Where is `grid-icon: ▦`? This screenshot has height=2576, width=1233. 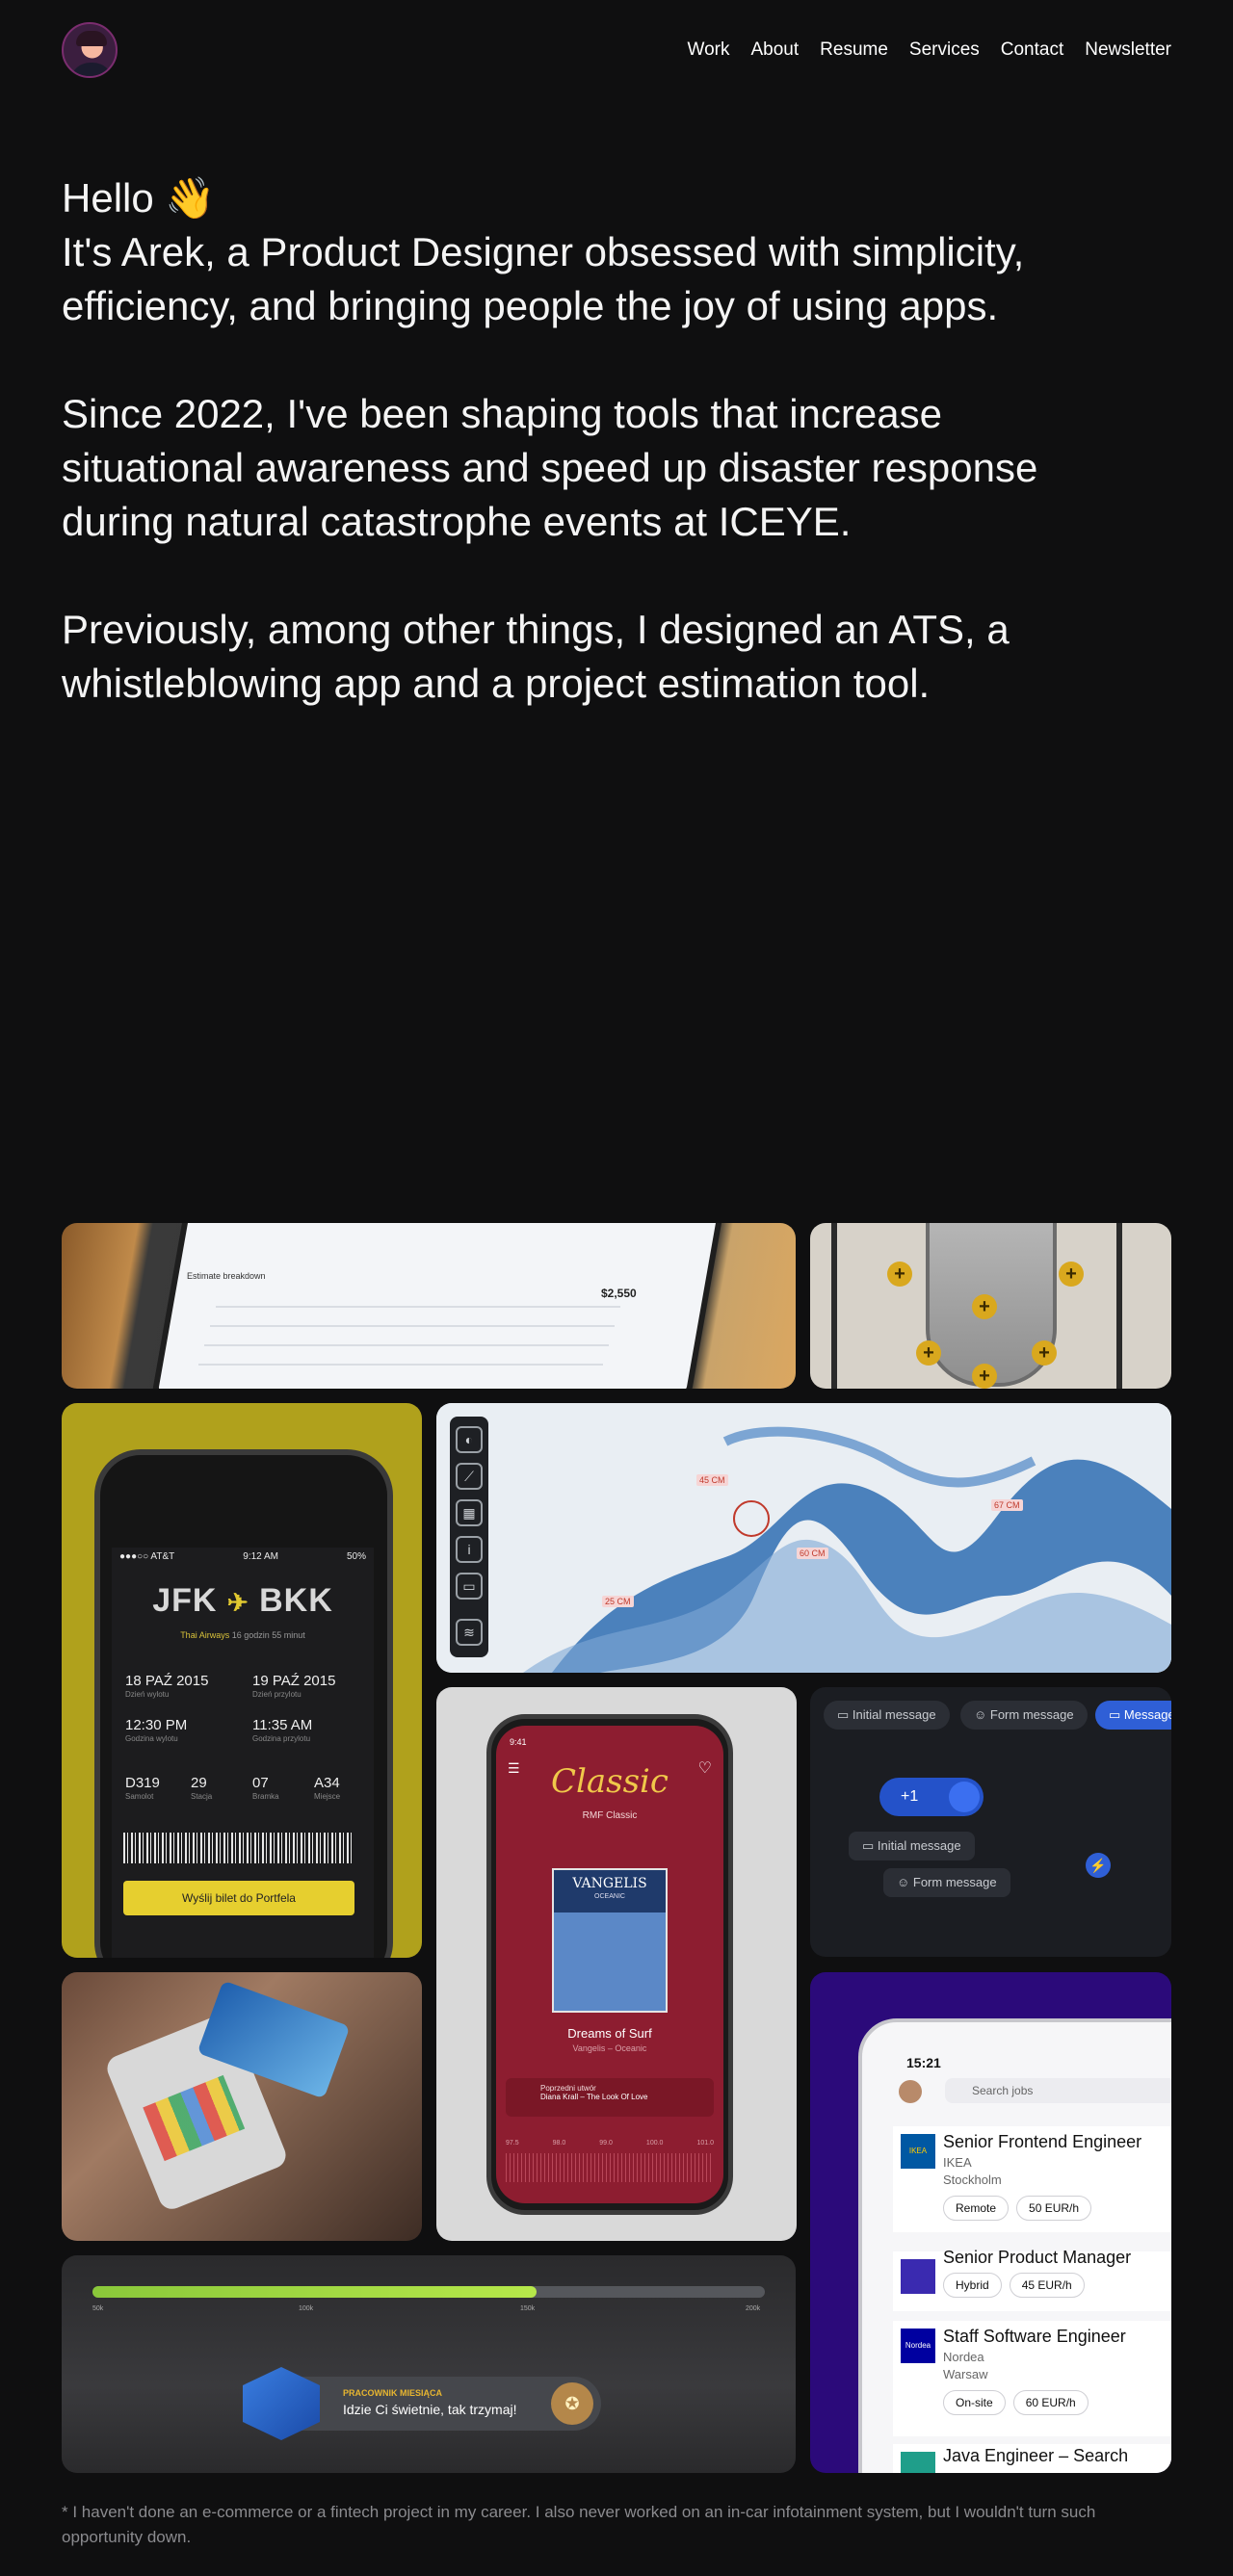 grid-icon: ▦ is located at coordinates (469, 1512).